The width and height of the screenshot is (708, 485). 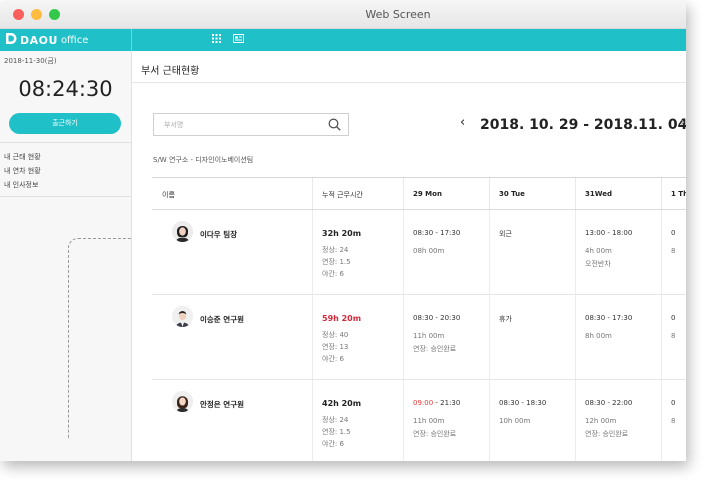 What do you see at coordinates (65, 89) in the screenshot?
I see `current-time-clock: 08:24:30` at bounding box center [65, 89].